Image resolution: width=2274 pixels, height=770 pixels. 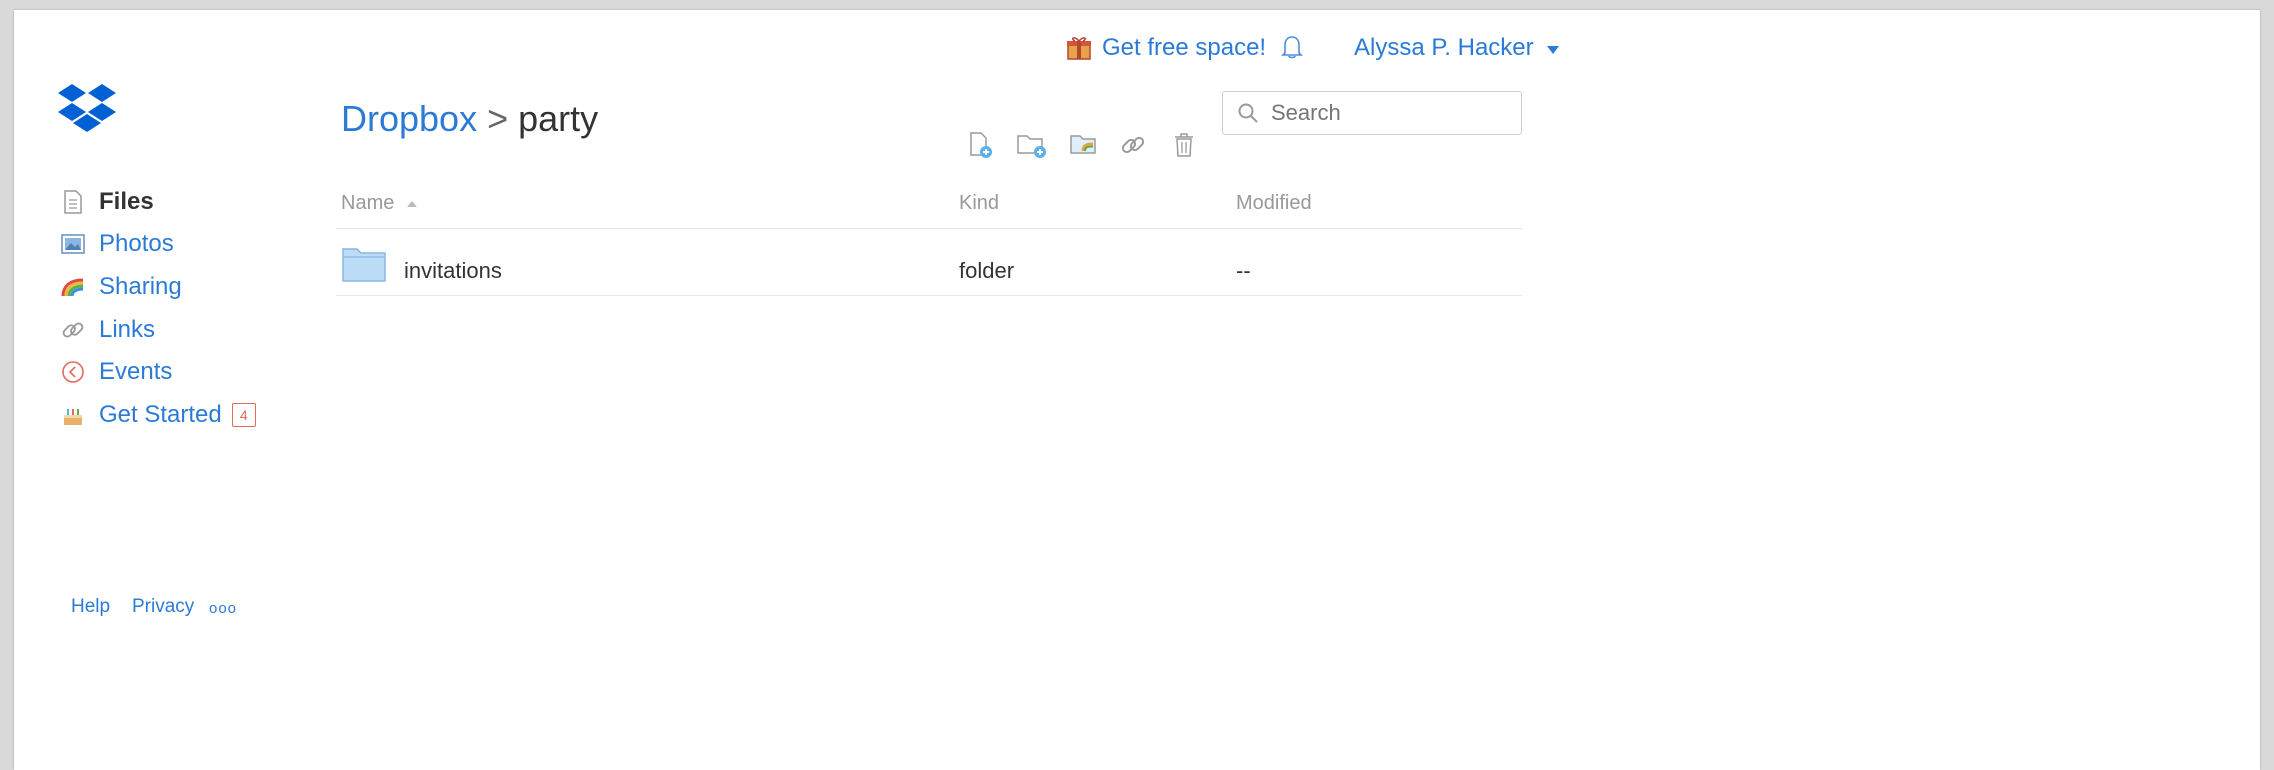 I want to click on sort-ascending-icon, so click(x=411, y=204).